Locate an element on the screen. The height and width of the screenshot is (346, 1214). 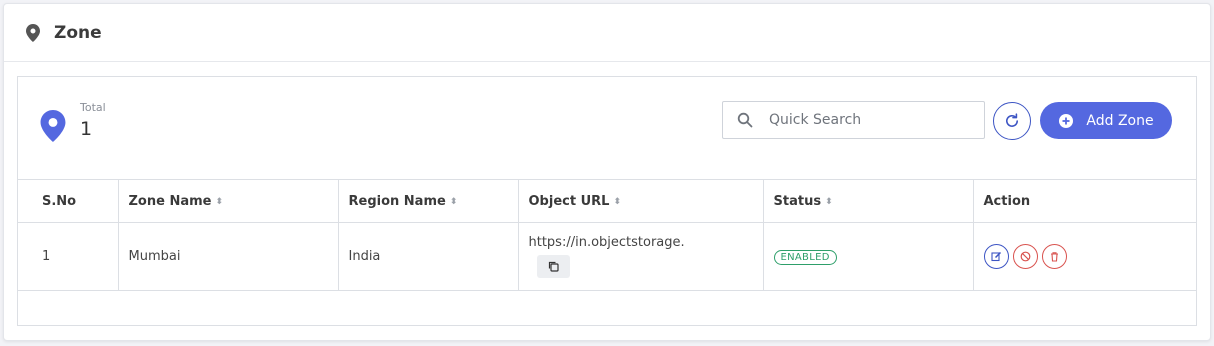
plus-circle-icon is located at coordinates (1066, 121).